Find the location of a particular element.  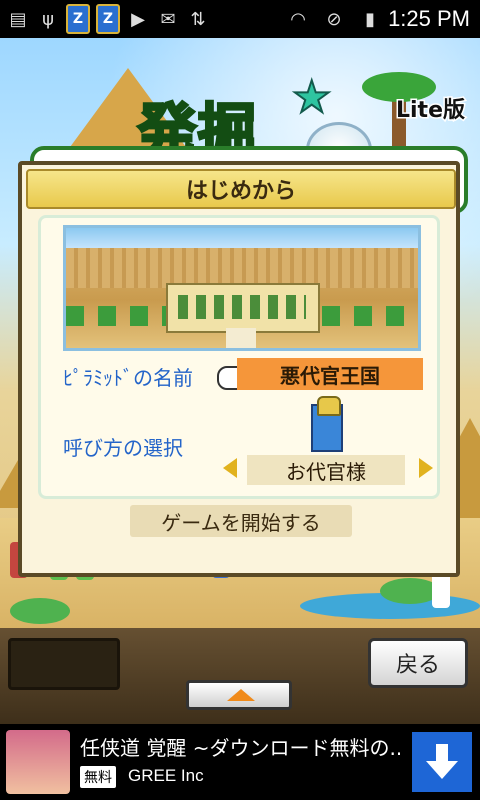

lite-edition-label: Lite版 is located at coordinates (431, 111).